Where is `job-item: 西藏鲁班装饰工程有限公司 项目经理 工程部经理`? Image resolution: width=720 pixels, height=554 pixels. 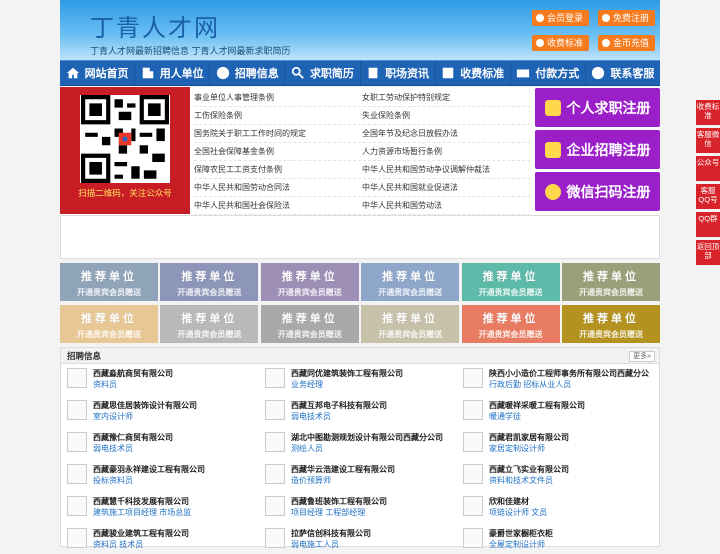 job-item: 西藏鲁班装饰工程有限公司 项目经理 工程部经理 is located at coordinates (364, 509).